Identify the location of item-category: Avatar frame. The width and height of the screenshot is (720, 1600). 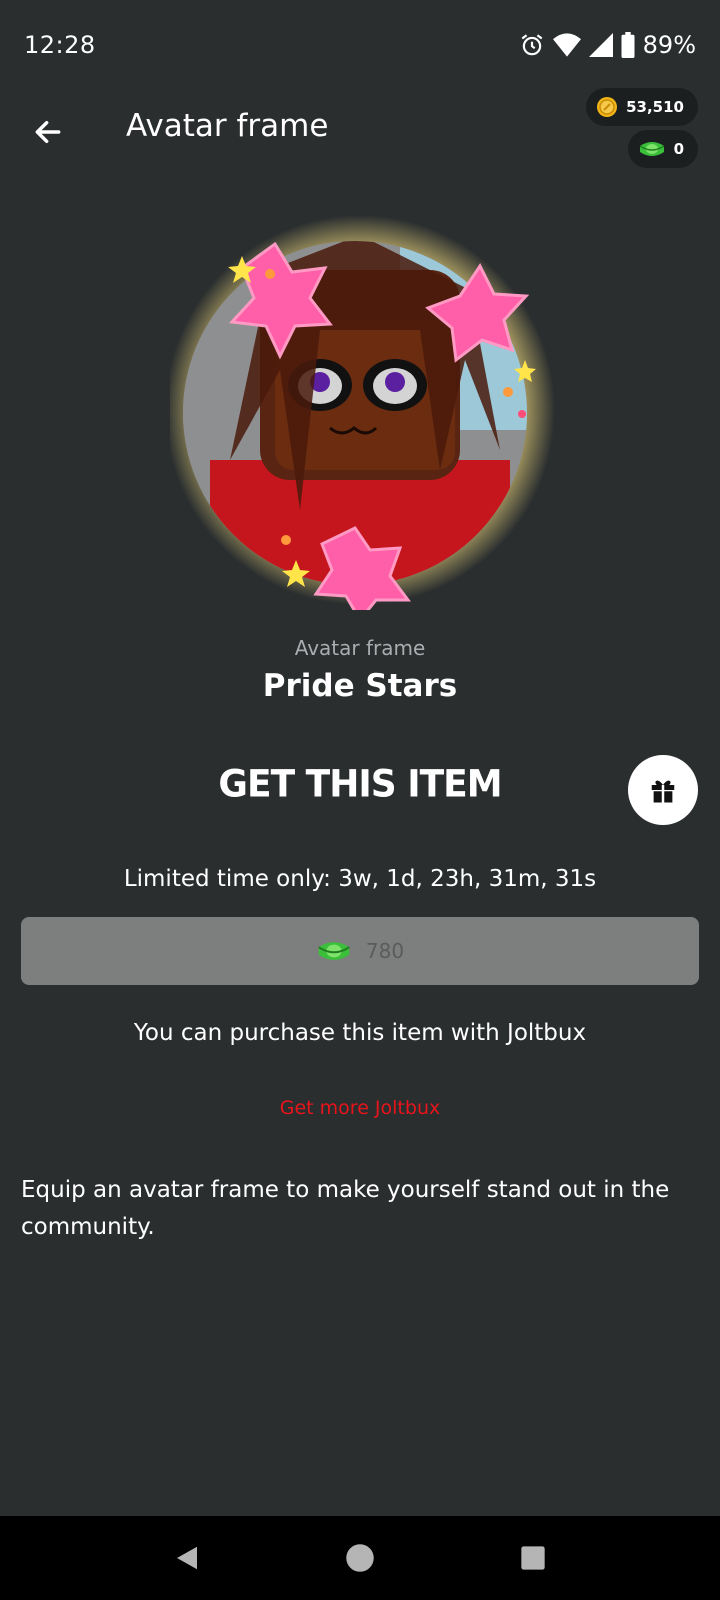
(360, 648).